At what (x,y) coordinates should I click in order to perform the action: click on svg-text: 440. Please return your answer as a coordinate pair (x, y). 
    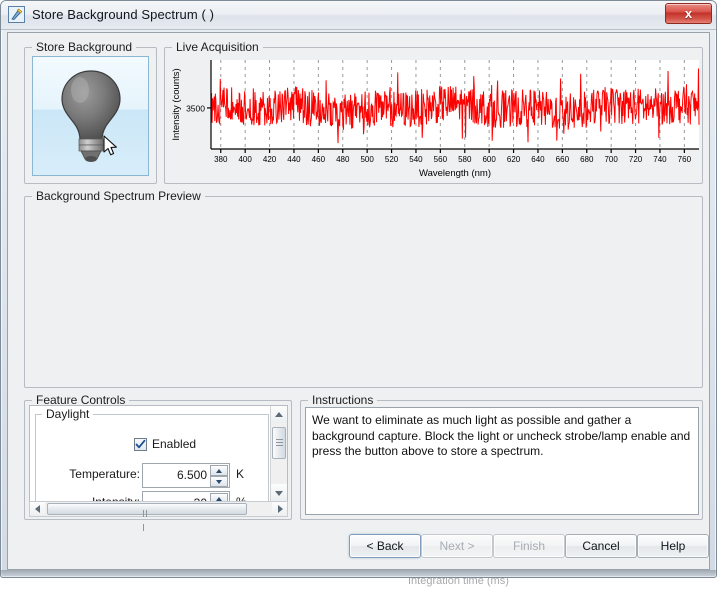
    Looking at the image, I should click on (294, 159).